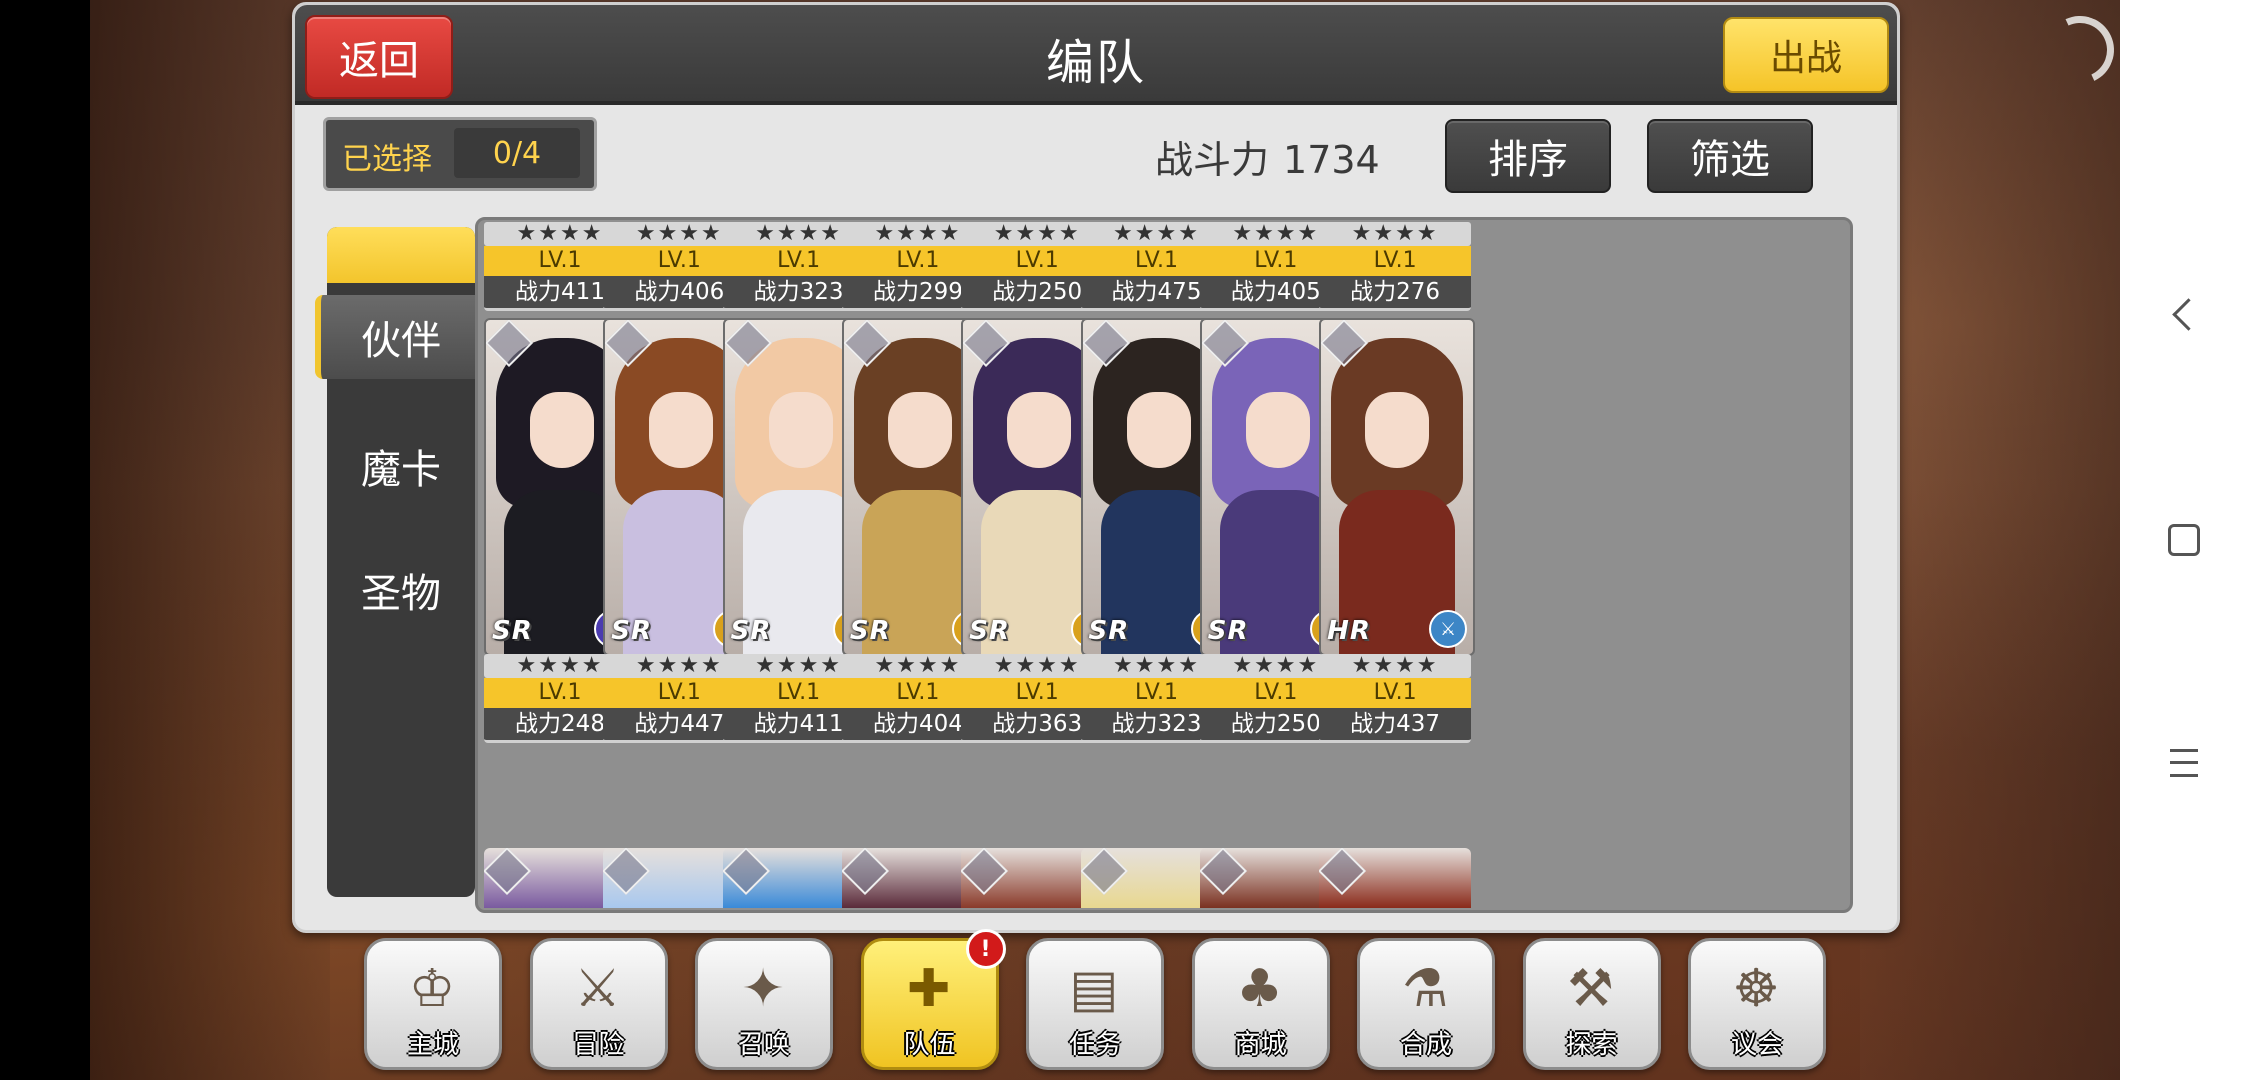 Image resolution: width=2248 pixels, height=1080 pixels. I want to click on bottom-menu: ♔ 主城 ⚔ 冒险 ✦ 召唤 ✚ 队伍! ▤ 任务 ♣ 商城 ⚗ 合成 ⚒ 探索 ☸ 议会, so click(1099, 1003).